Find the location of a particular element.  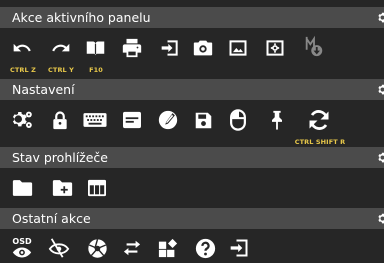

section-title: Stav prohlížeče is located at coordinates (60, 157).